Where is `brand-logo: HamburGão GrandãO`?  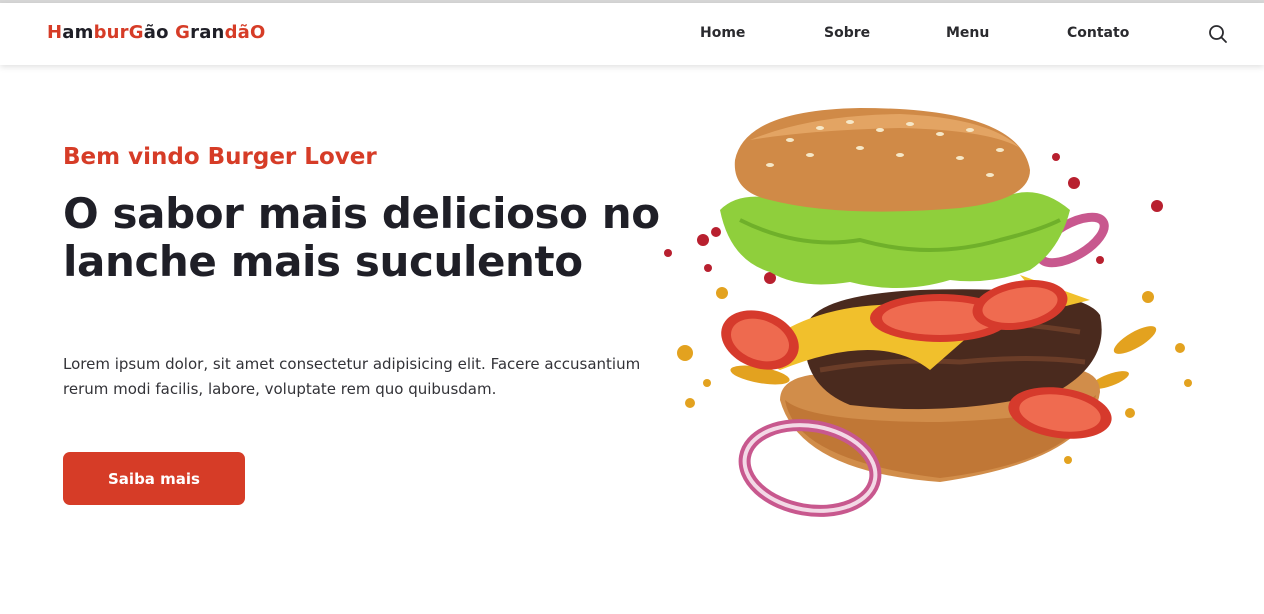
brand-logo: HamburGão GrandãO is located at coordinates (156, 32).